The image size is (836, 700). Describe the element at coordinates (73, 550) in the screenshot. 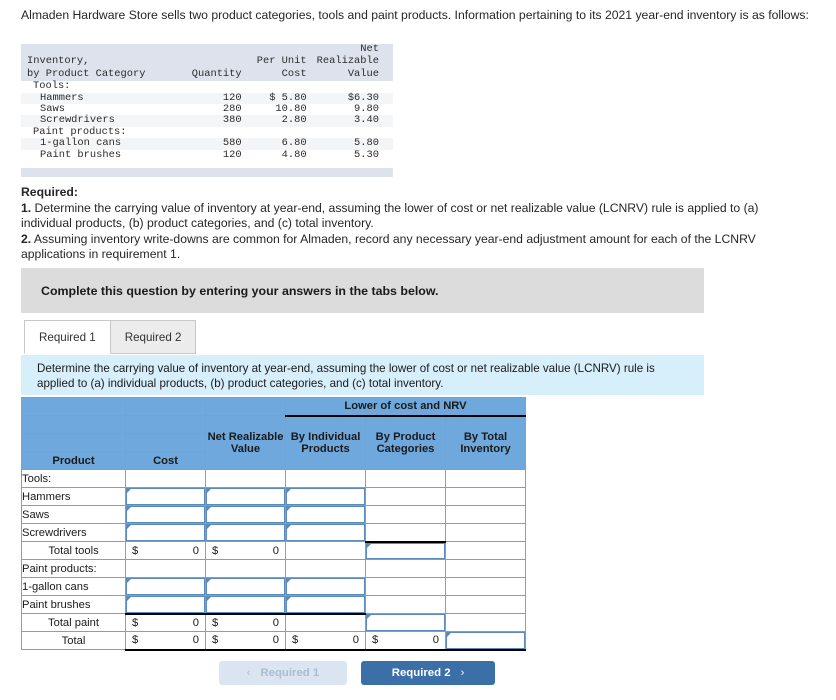

I see `answer-row-label: Total tools` at that location.